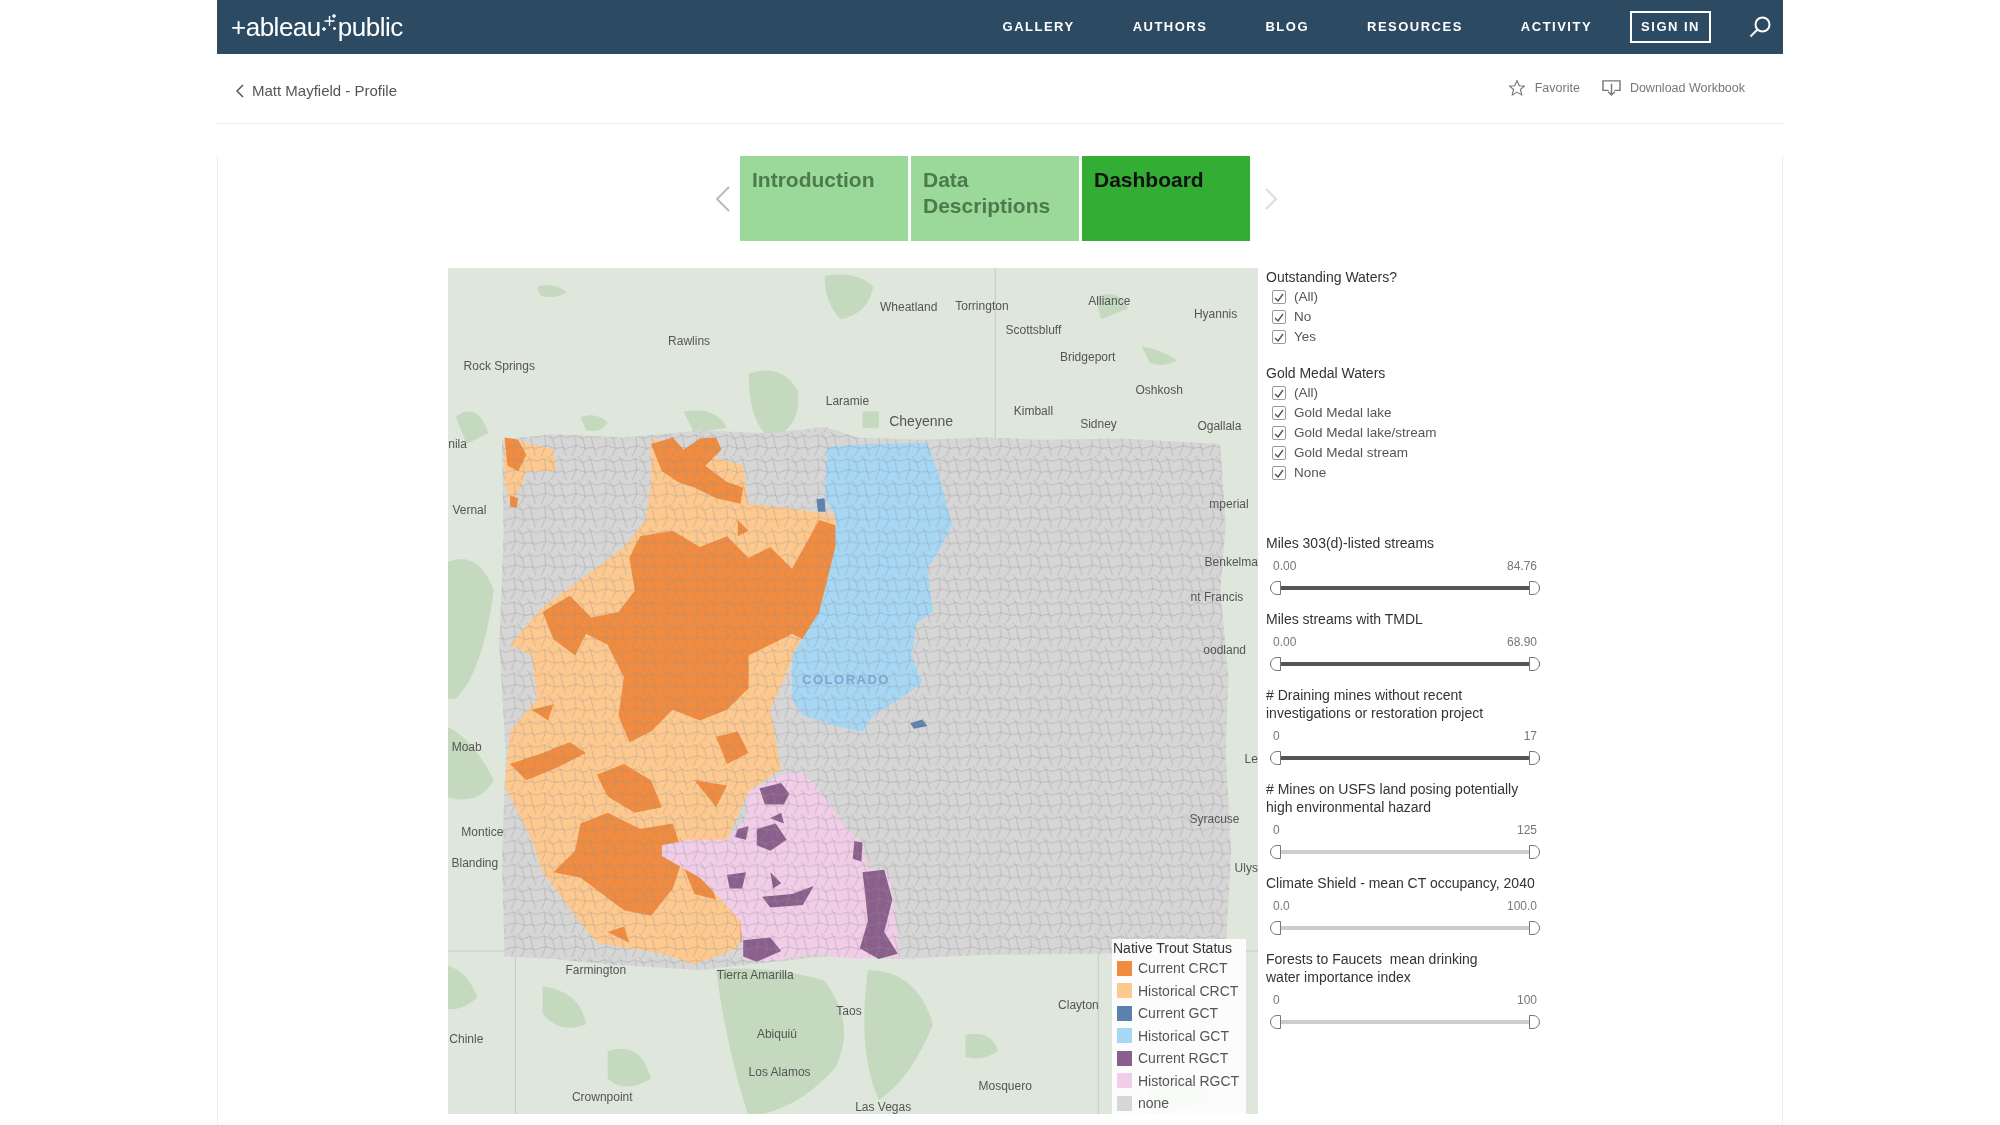 The image size is (2000, 1125). I want to click on nav-link: GALLERY, so click(1038, 27).